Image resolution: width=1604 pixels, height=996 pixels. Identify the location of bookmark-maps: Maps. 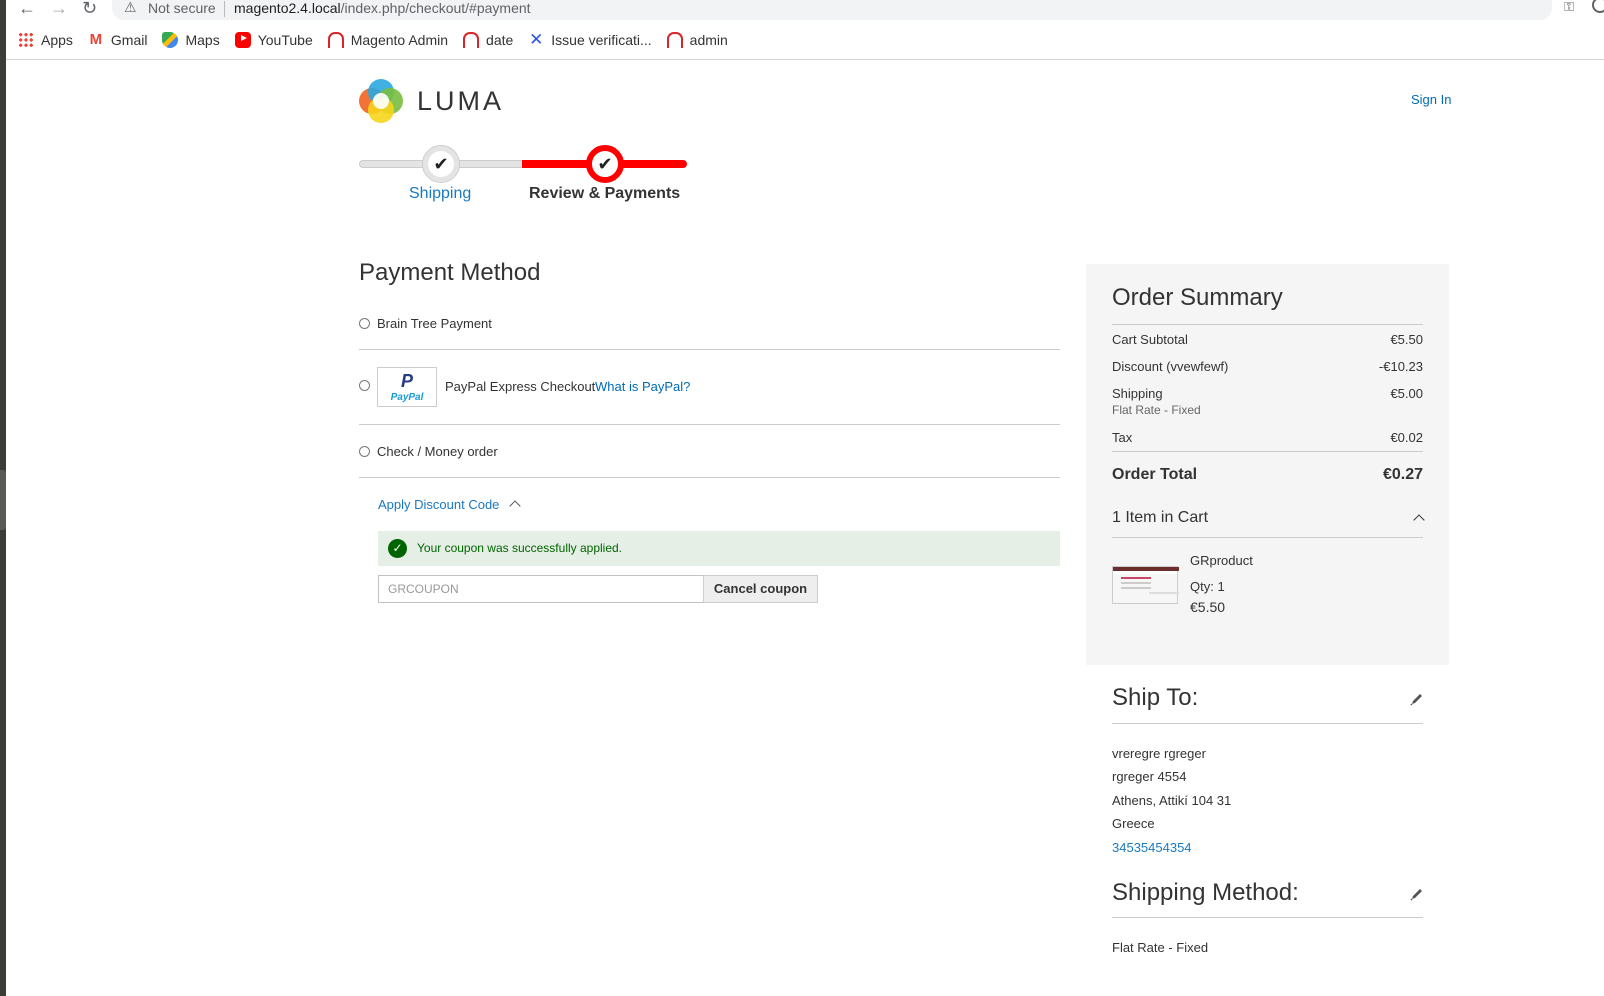
(191, 40).